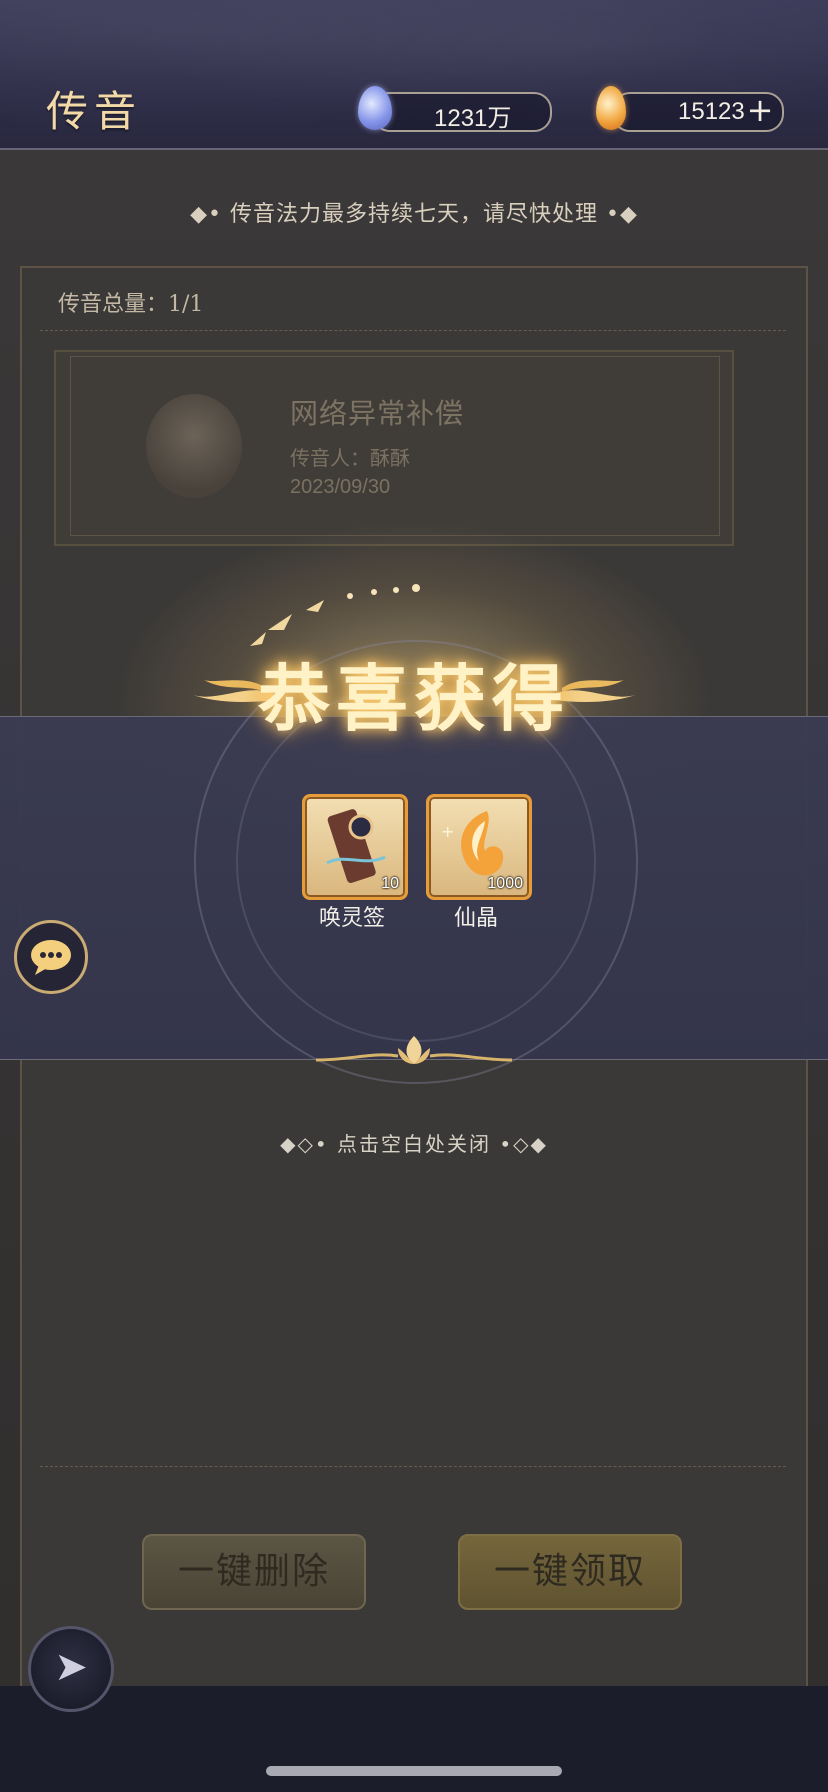 This screenshot has width=828, height=1792. What do you see at coordinates (414, 1739) in the screenshot?
I see `bottom-bar` at bounding box center [414, 1739].